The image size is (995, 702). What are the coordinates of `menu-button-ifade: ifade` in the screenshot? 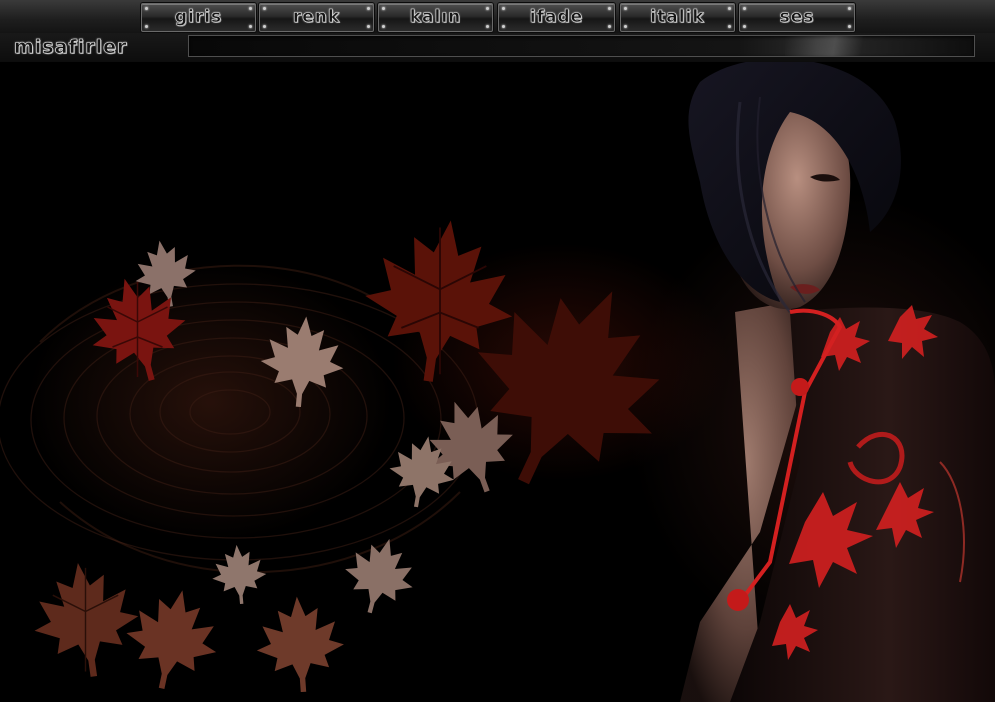 It's located at (556, 17).